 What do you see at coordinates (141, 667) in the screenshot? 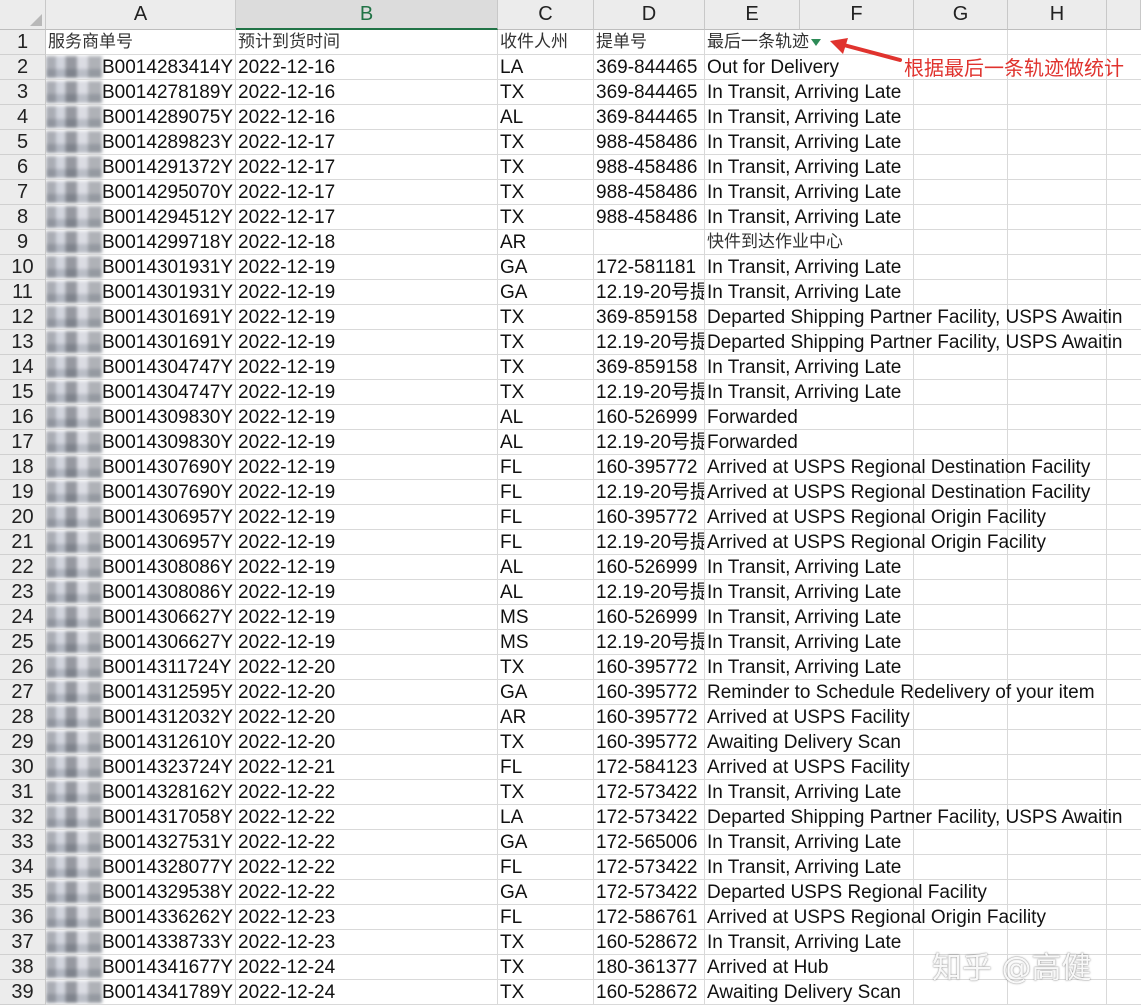
I see `cell-order-number: B0014311724Y` at bounding box center [141, 667].